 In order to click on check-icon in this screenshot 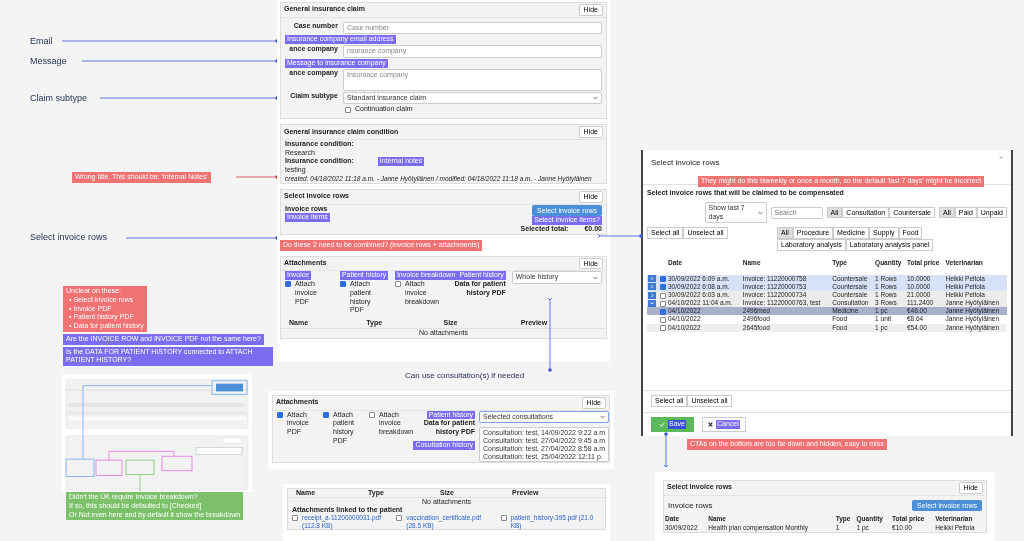, I will do `click(662, 424)`.